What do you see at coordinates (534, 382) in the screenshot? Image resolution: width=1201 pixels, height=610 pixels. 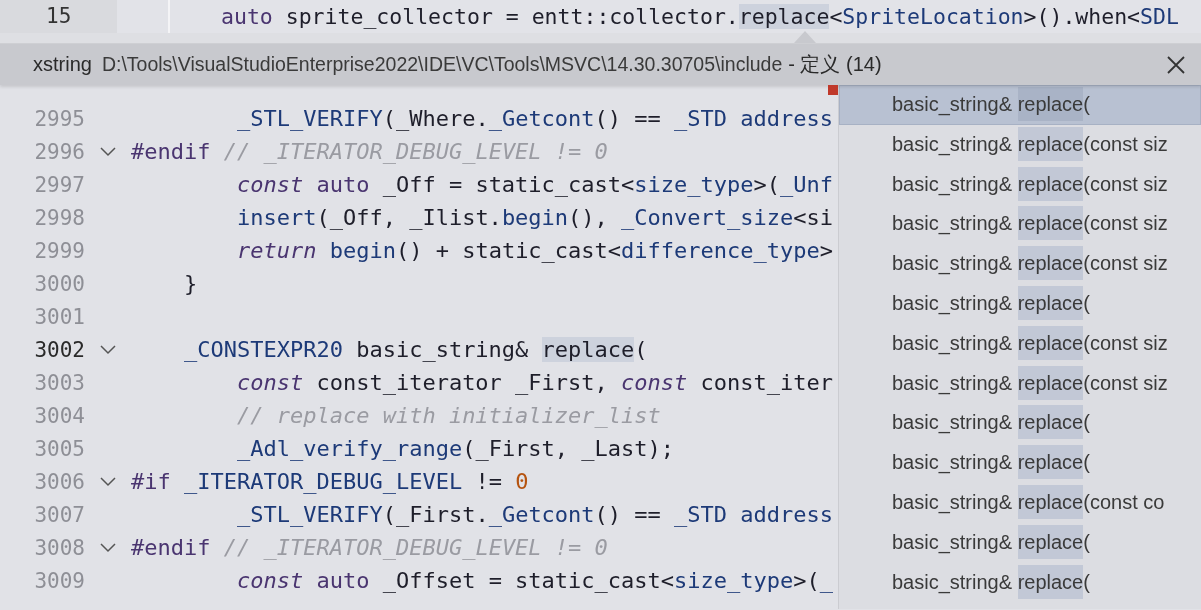 I see `code-line: const const_iterator _First, const const_iter` at bounding box center [534, 382].